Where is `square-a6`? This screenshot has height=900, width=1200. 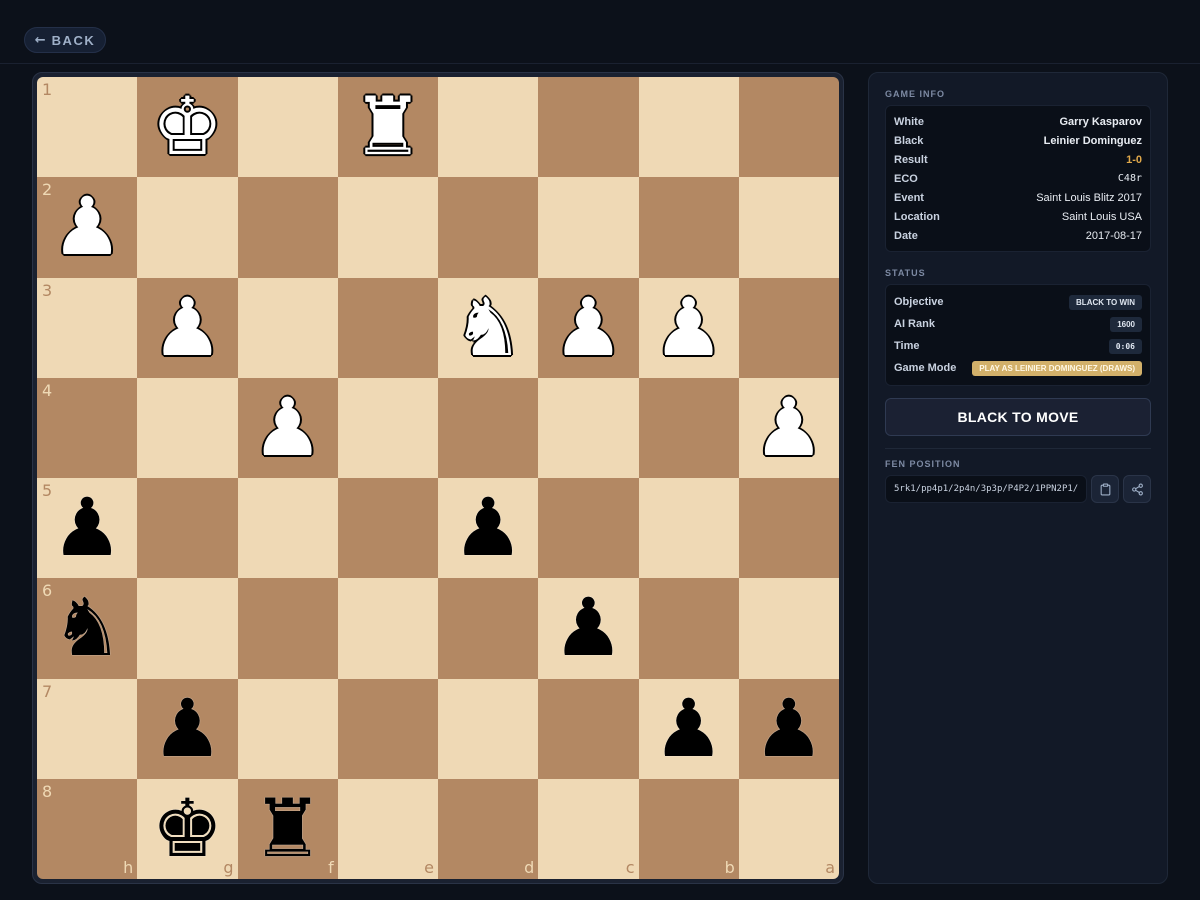
square-a6 is located at coordinates (788, 628).